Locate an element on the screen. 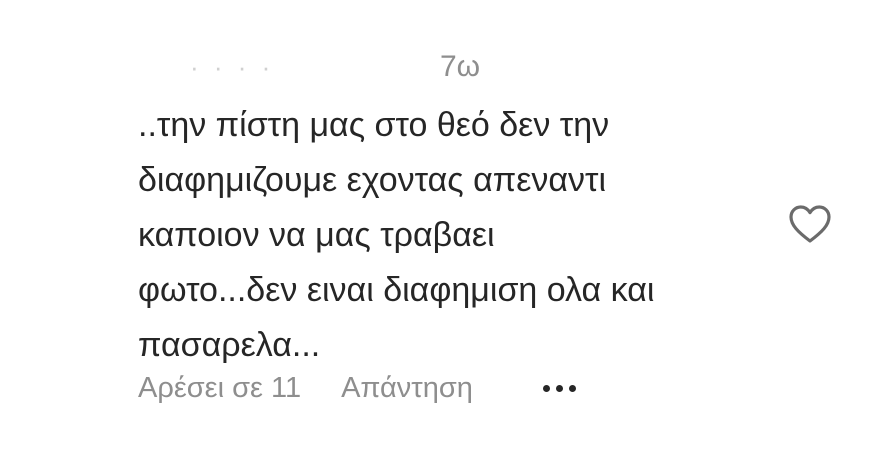 The width and height of the screenshot is (880, 460). heart-outline-icon is located at coordinates (810, 224).